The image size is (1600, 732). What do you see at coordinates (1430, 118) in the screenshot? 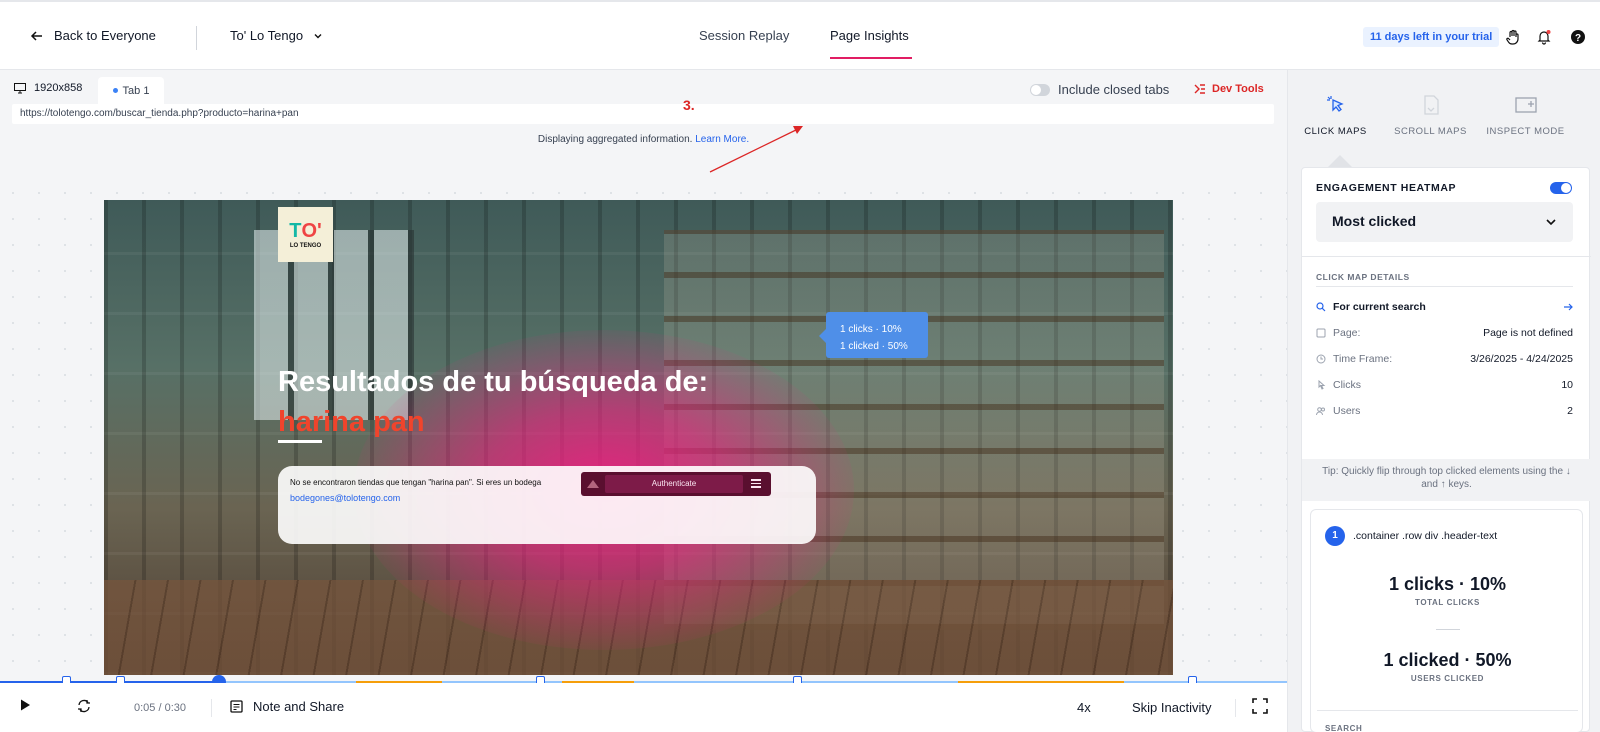
I see `tab-scroll-maps: SCROLL MAPS` at bounding box center [1430, 118].